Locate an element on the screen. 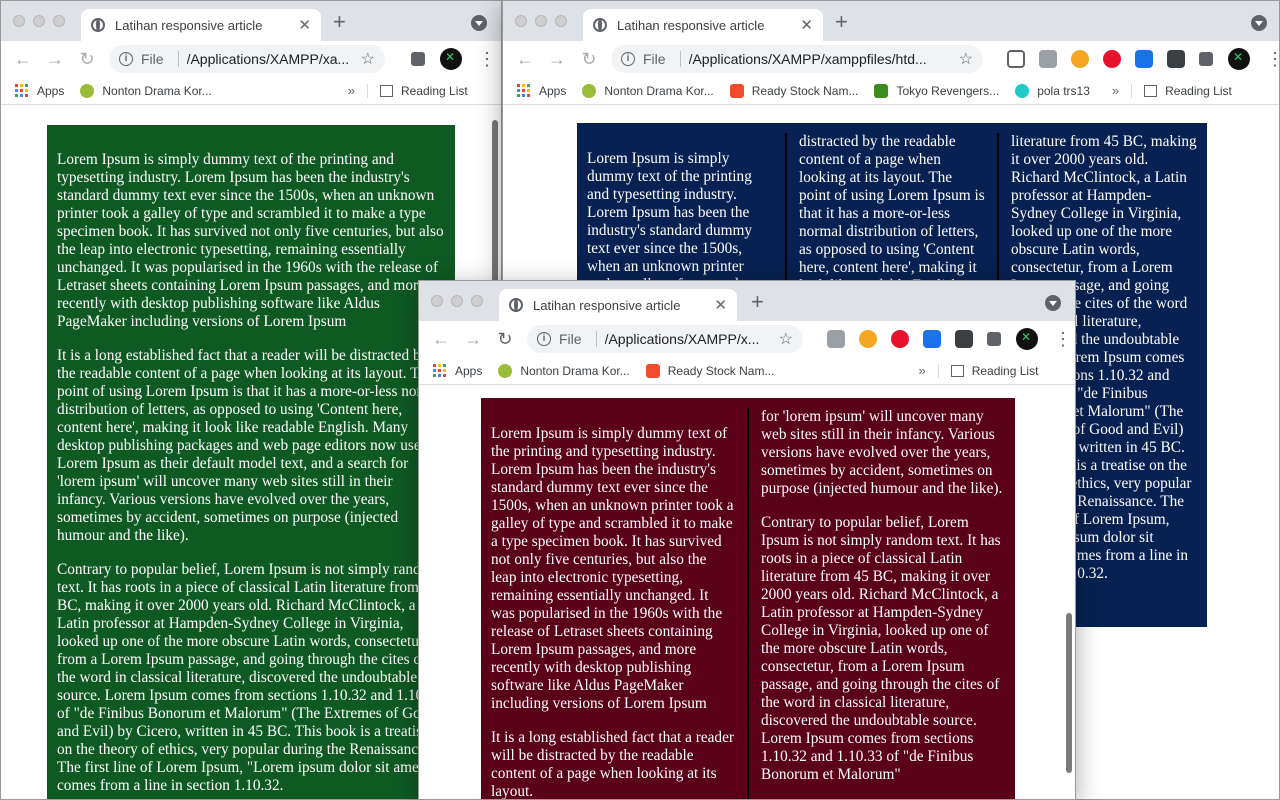 This screenshot has width=1280, height=800. address-bar: i File /Applications/XAMPP/x... ☆ is located at coordinates (665, 339).